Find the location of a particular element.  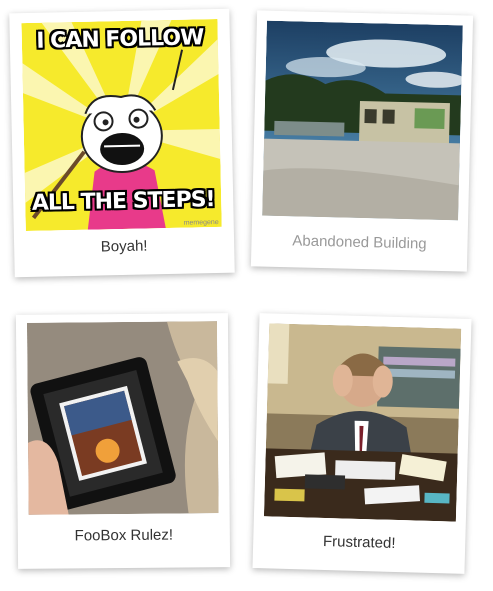

meme-top-text: I CAN FOLLOW is located at coordinates (120, 39).